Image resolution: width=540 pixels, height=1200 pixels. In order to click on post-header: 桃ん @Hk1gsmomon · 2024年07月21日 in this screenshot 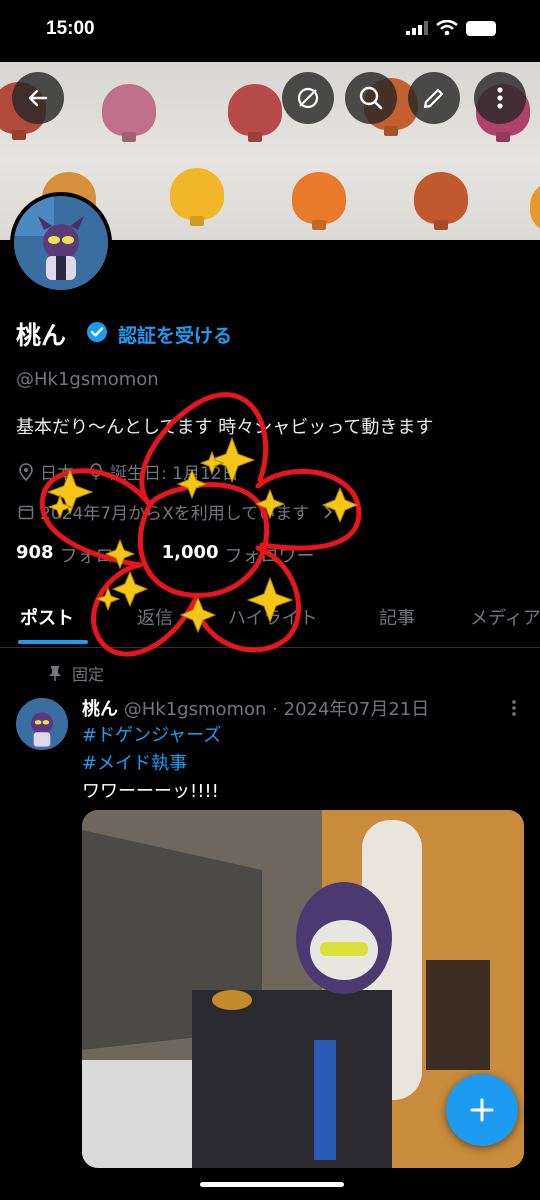, I will do `click(255, 708)`.